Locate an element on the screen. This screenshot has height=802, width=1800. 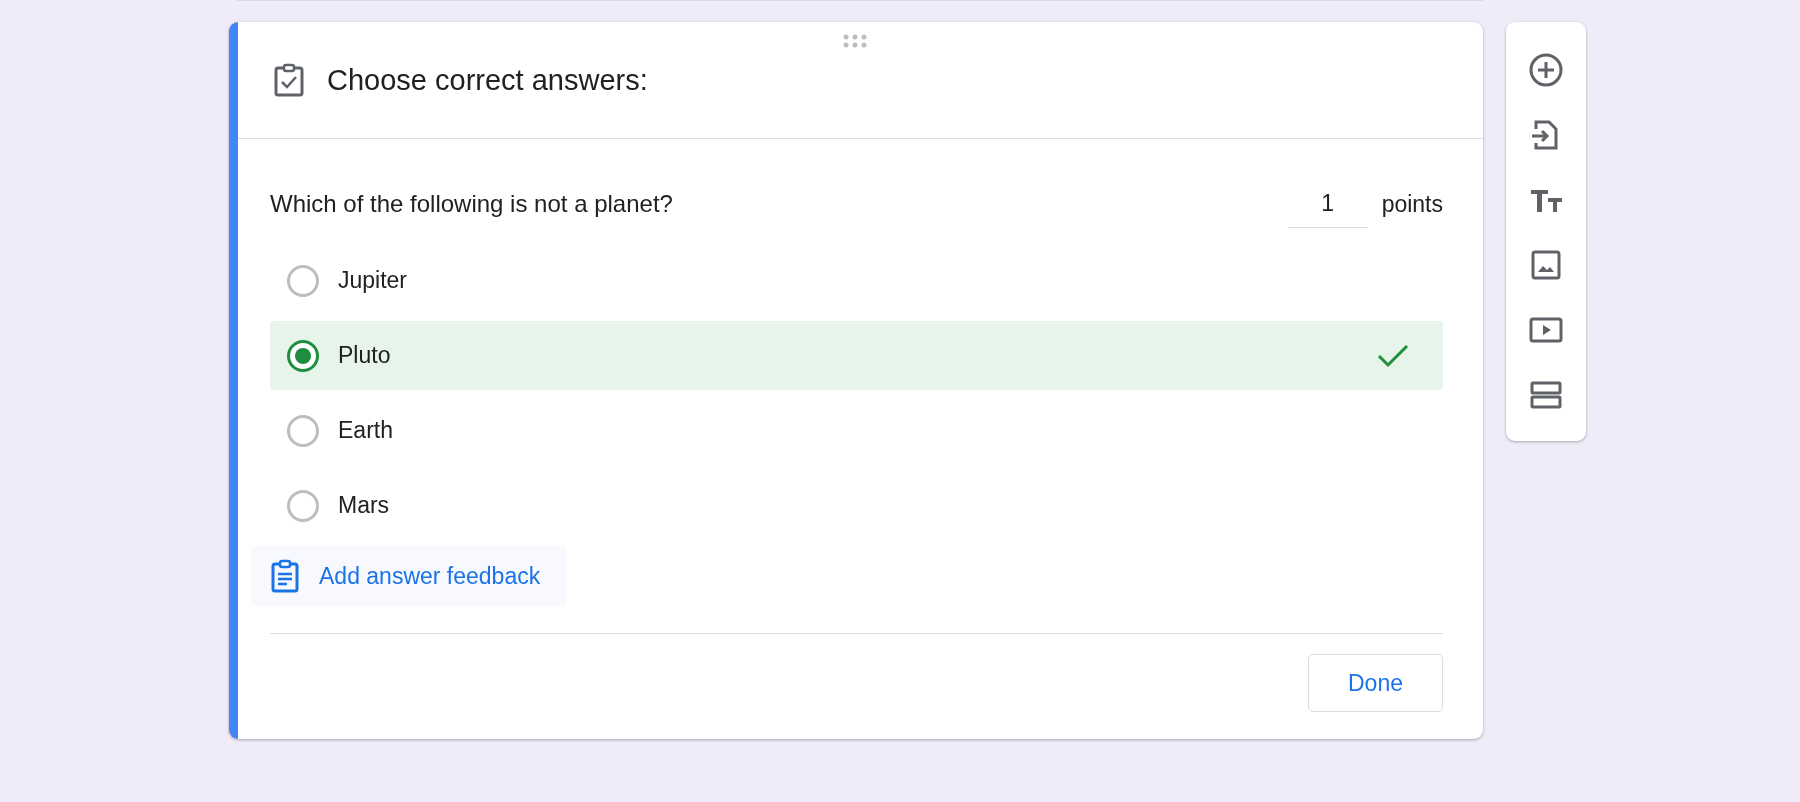
clipboard-check-icon is located at coordinates (289, 80).